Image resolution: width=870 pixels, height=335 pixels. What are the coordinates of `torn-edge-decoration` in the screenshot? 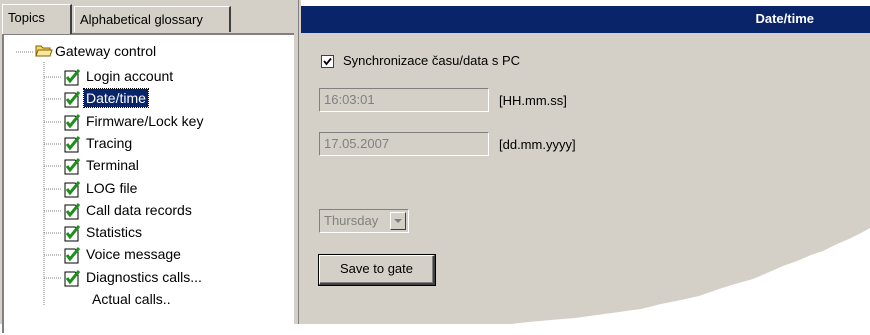 It's located at (690, 276).